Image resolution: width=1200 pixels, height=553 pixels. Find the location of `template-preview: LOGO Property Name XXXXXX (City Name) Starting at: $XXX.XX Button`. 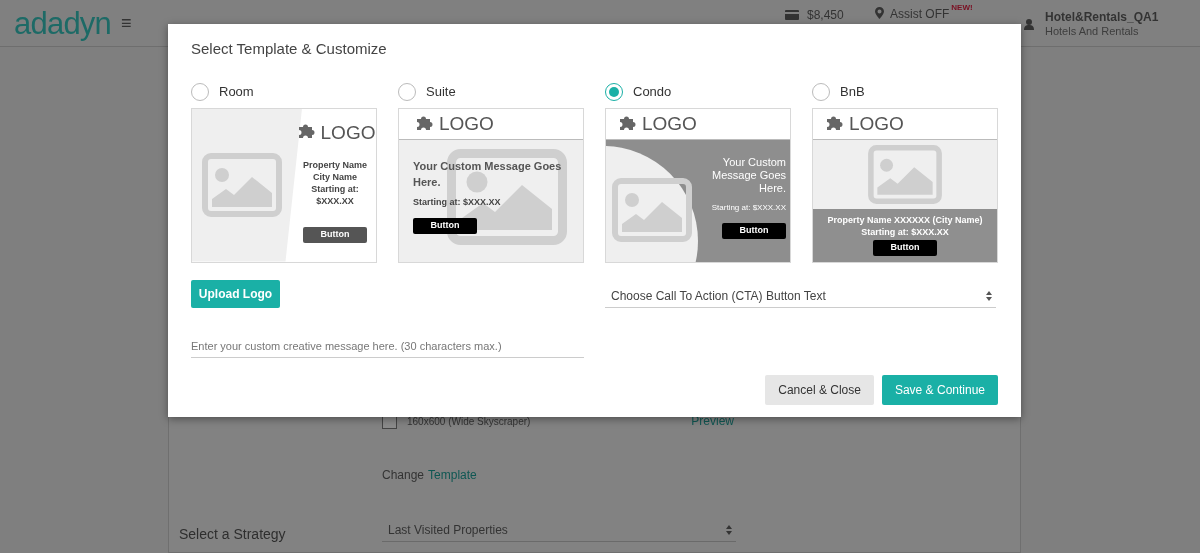

template-preview: LOGO Property Name XXXXXX (City Name) Starting at: $XXX.XX Button is located at coordinates (905, 185).